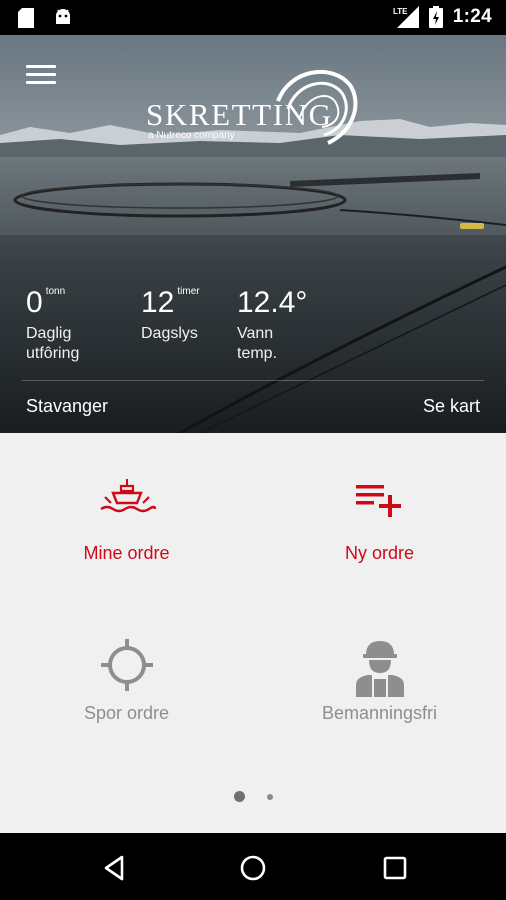 The image size is (506, 900). Describe the element at coordinates (115, 868) in the screenshot. I see `back-icon` at that location.